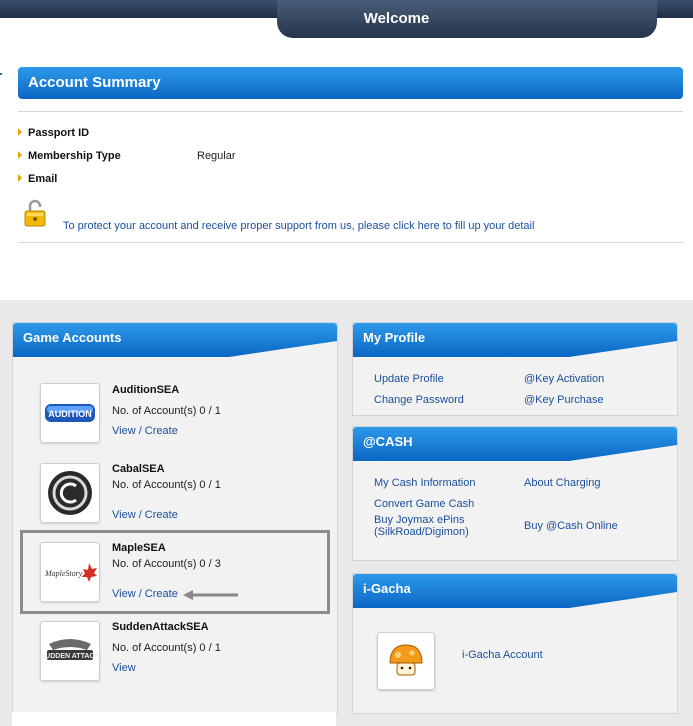 Image resolution: width=693 pixels, height=726 pixels. Describe the element at coordinates (210, 595) in the screenshot. I see `arrow-left-icon` at that location.